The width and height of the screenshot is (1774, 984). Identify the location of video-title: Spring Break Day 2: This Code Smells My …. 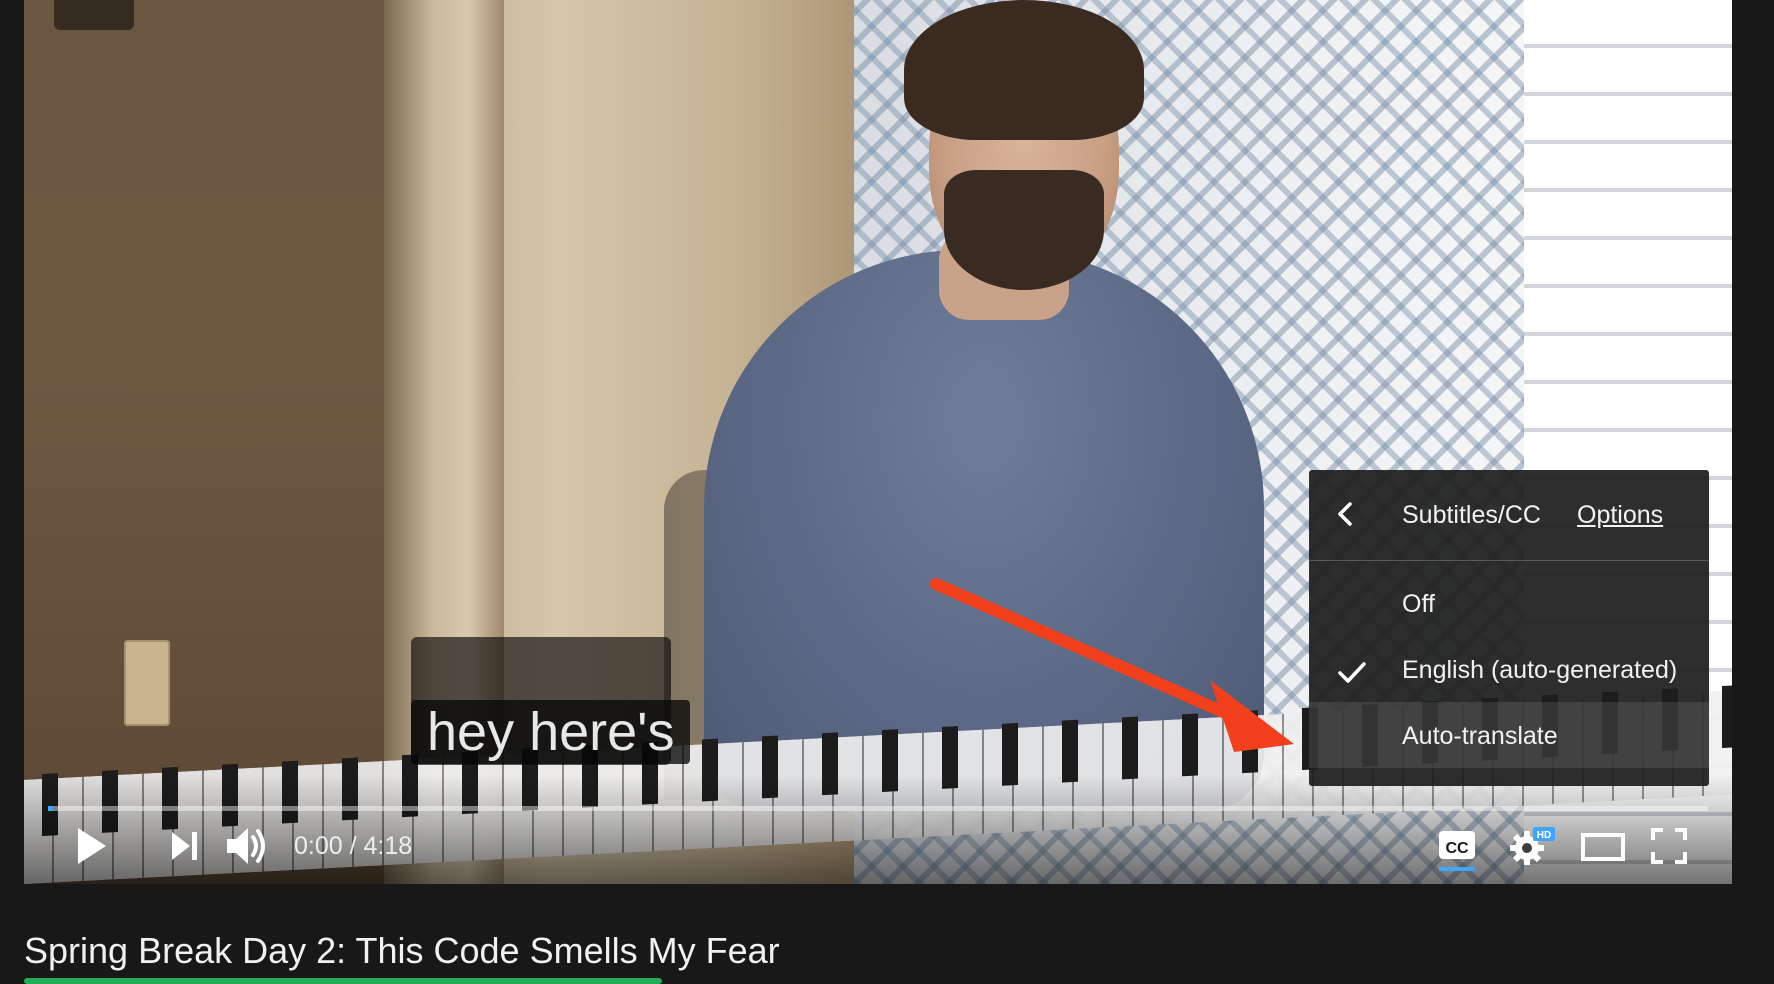
(402, 950).